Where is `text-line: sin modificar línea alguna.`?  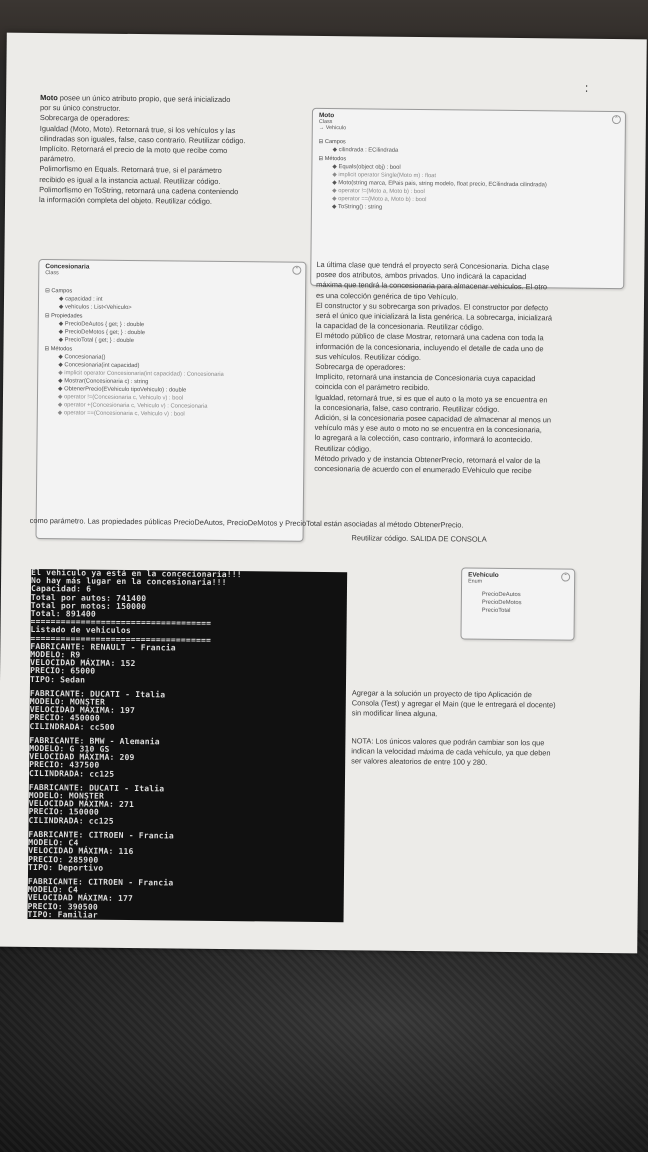
text-line: sin modificar línea alguna. is located at coordinates (394, 713).